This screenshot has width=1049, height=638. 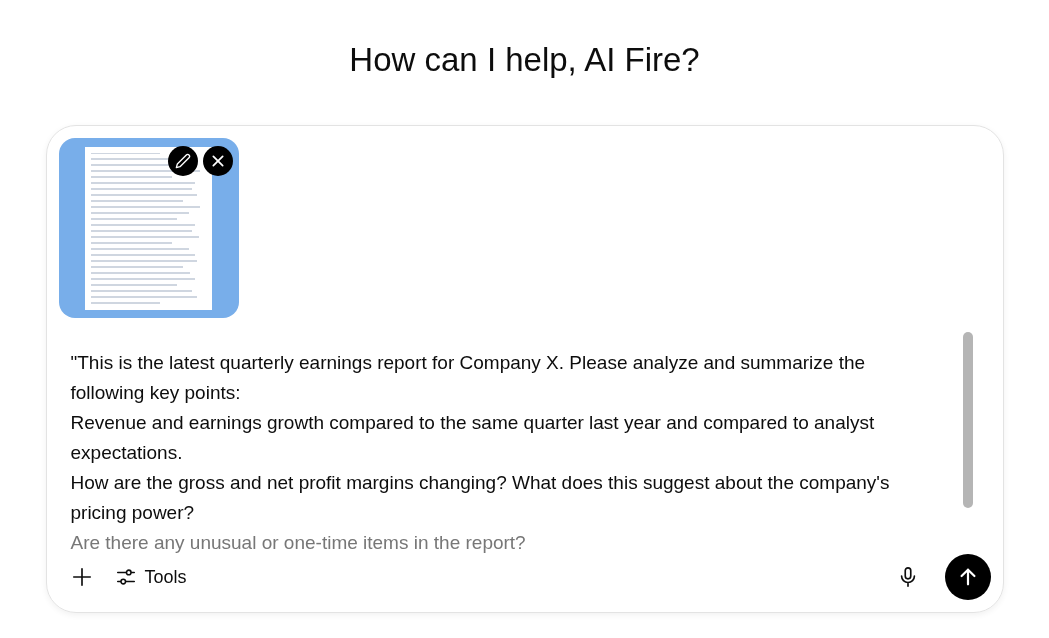 I want to click on scrollbar-thumb, so click(x=967, y=420).